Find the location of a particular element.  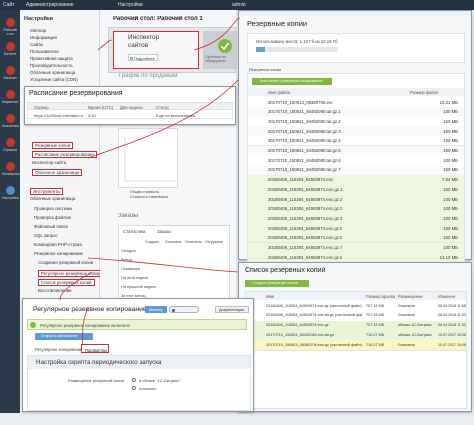

tree-item: Проверка системы is located at coordinates (53, 208).